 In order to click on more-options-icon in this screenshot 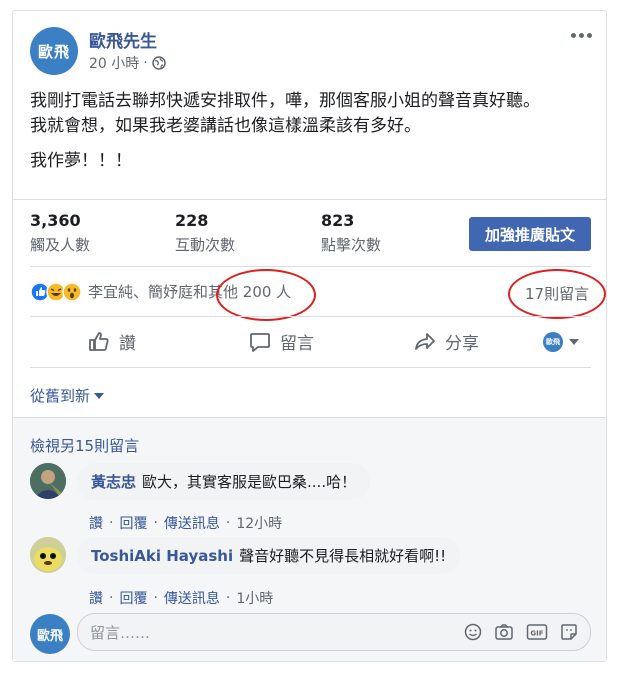, I will do `click(581, 35)`.